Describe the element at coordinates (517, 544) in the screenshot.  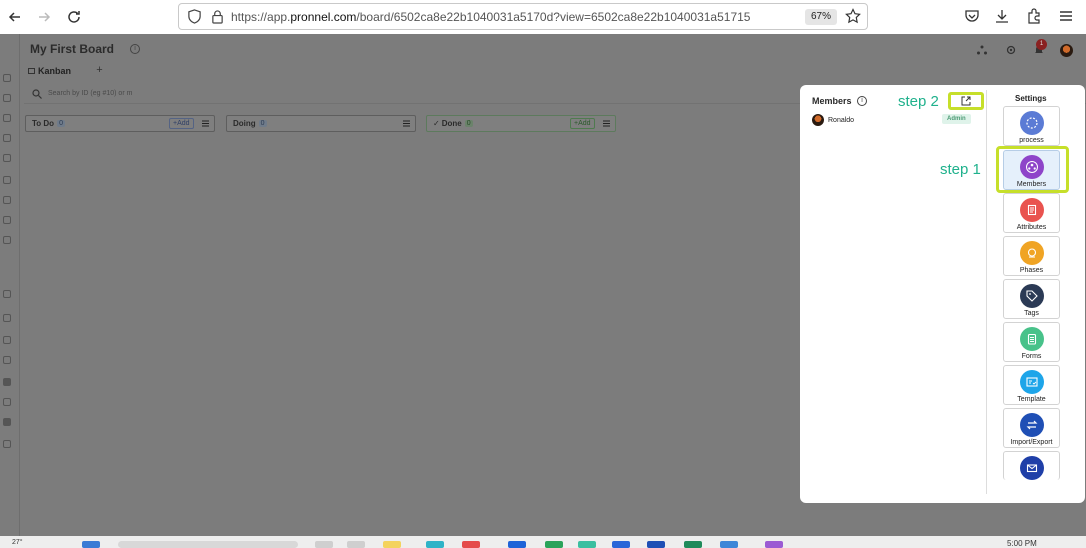
I see `app-icon-blue` at that location.